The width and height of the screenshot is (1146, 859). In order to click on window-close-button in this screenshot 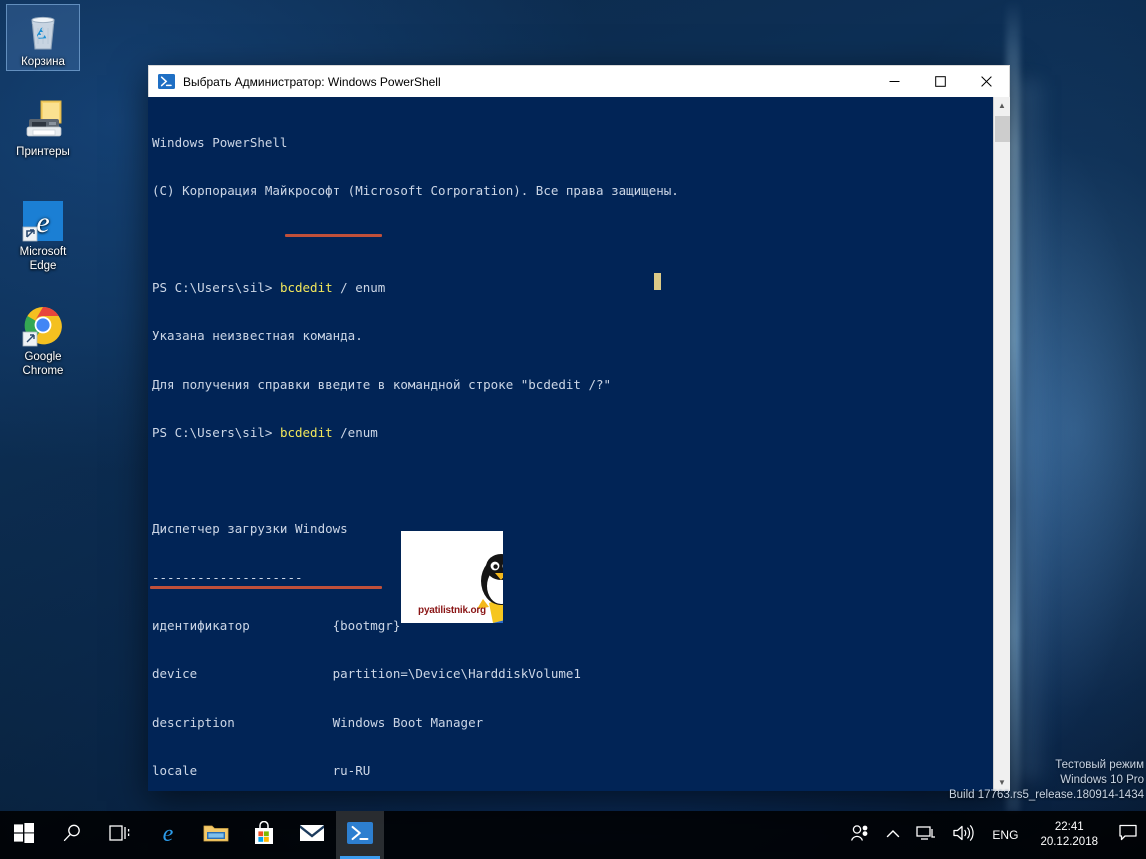, I will do `click(986, 81)`.